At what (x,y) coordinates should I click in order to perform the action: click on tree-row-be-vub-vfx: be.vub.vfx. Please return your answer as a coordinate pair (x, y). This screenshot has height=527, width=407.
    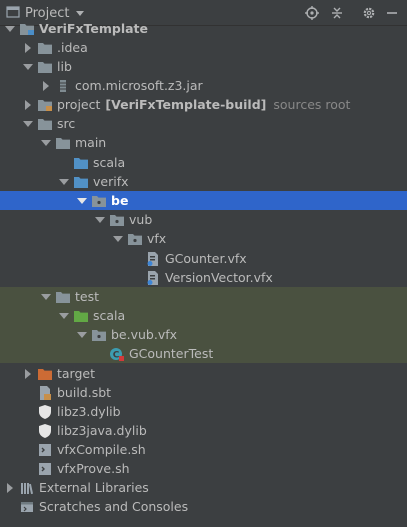
    Looking at the image, I should click on (203, 334).